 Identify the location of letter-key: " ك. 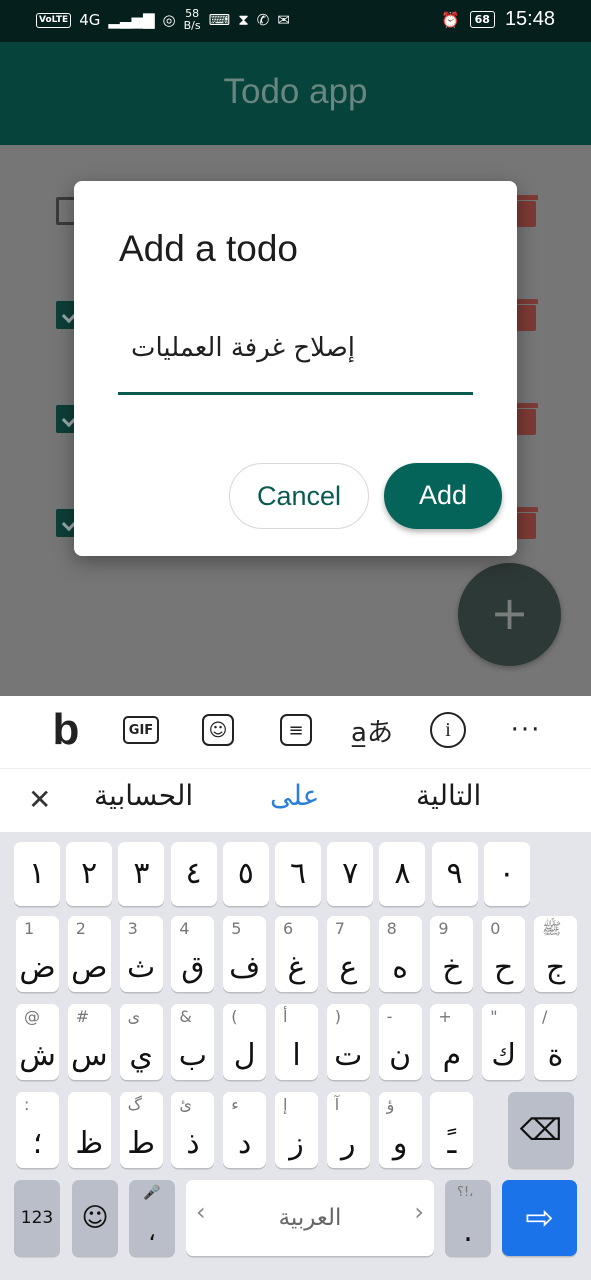
(504, 1042).